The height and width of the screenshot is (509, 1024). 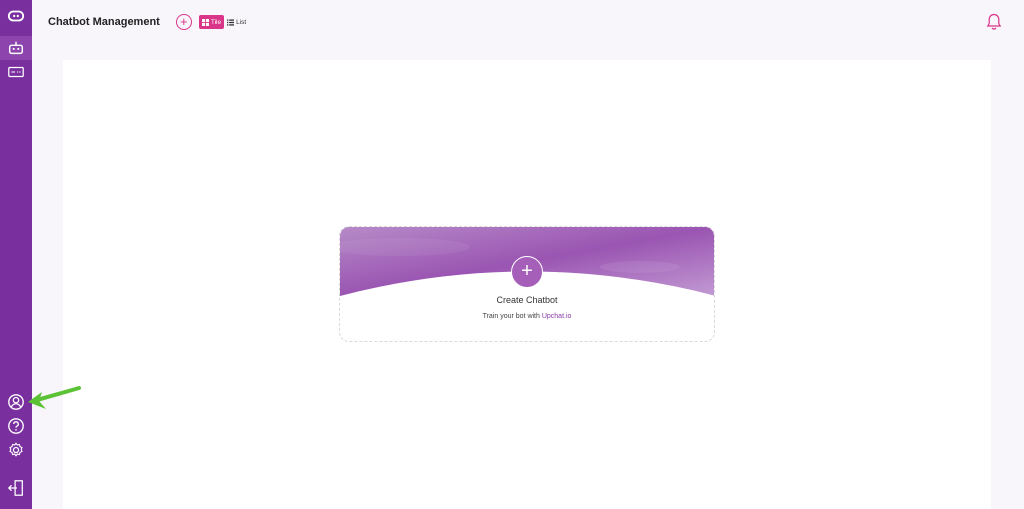 I want to click on ticket-icon, so click(x=16, y=72).